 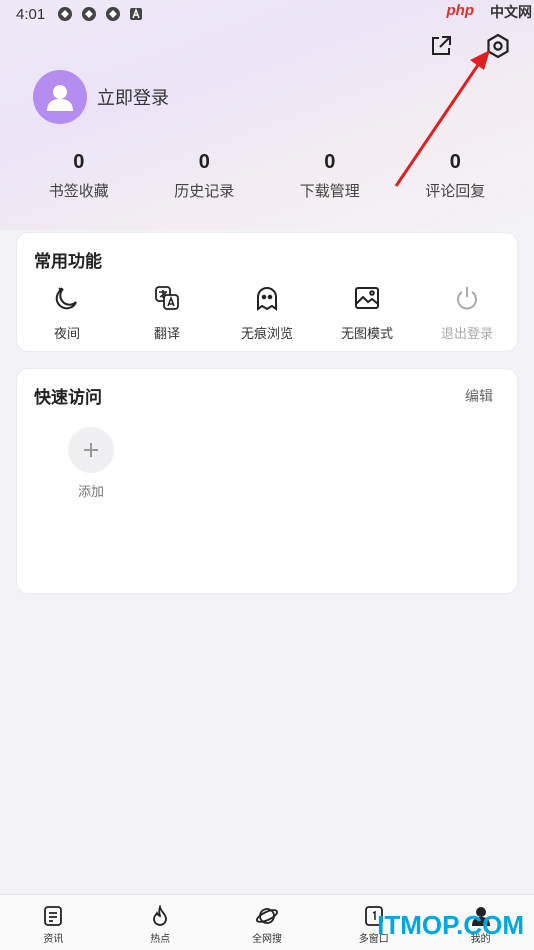 I want to click on plus-icon, so click(x=91, y=450).